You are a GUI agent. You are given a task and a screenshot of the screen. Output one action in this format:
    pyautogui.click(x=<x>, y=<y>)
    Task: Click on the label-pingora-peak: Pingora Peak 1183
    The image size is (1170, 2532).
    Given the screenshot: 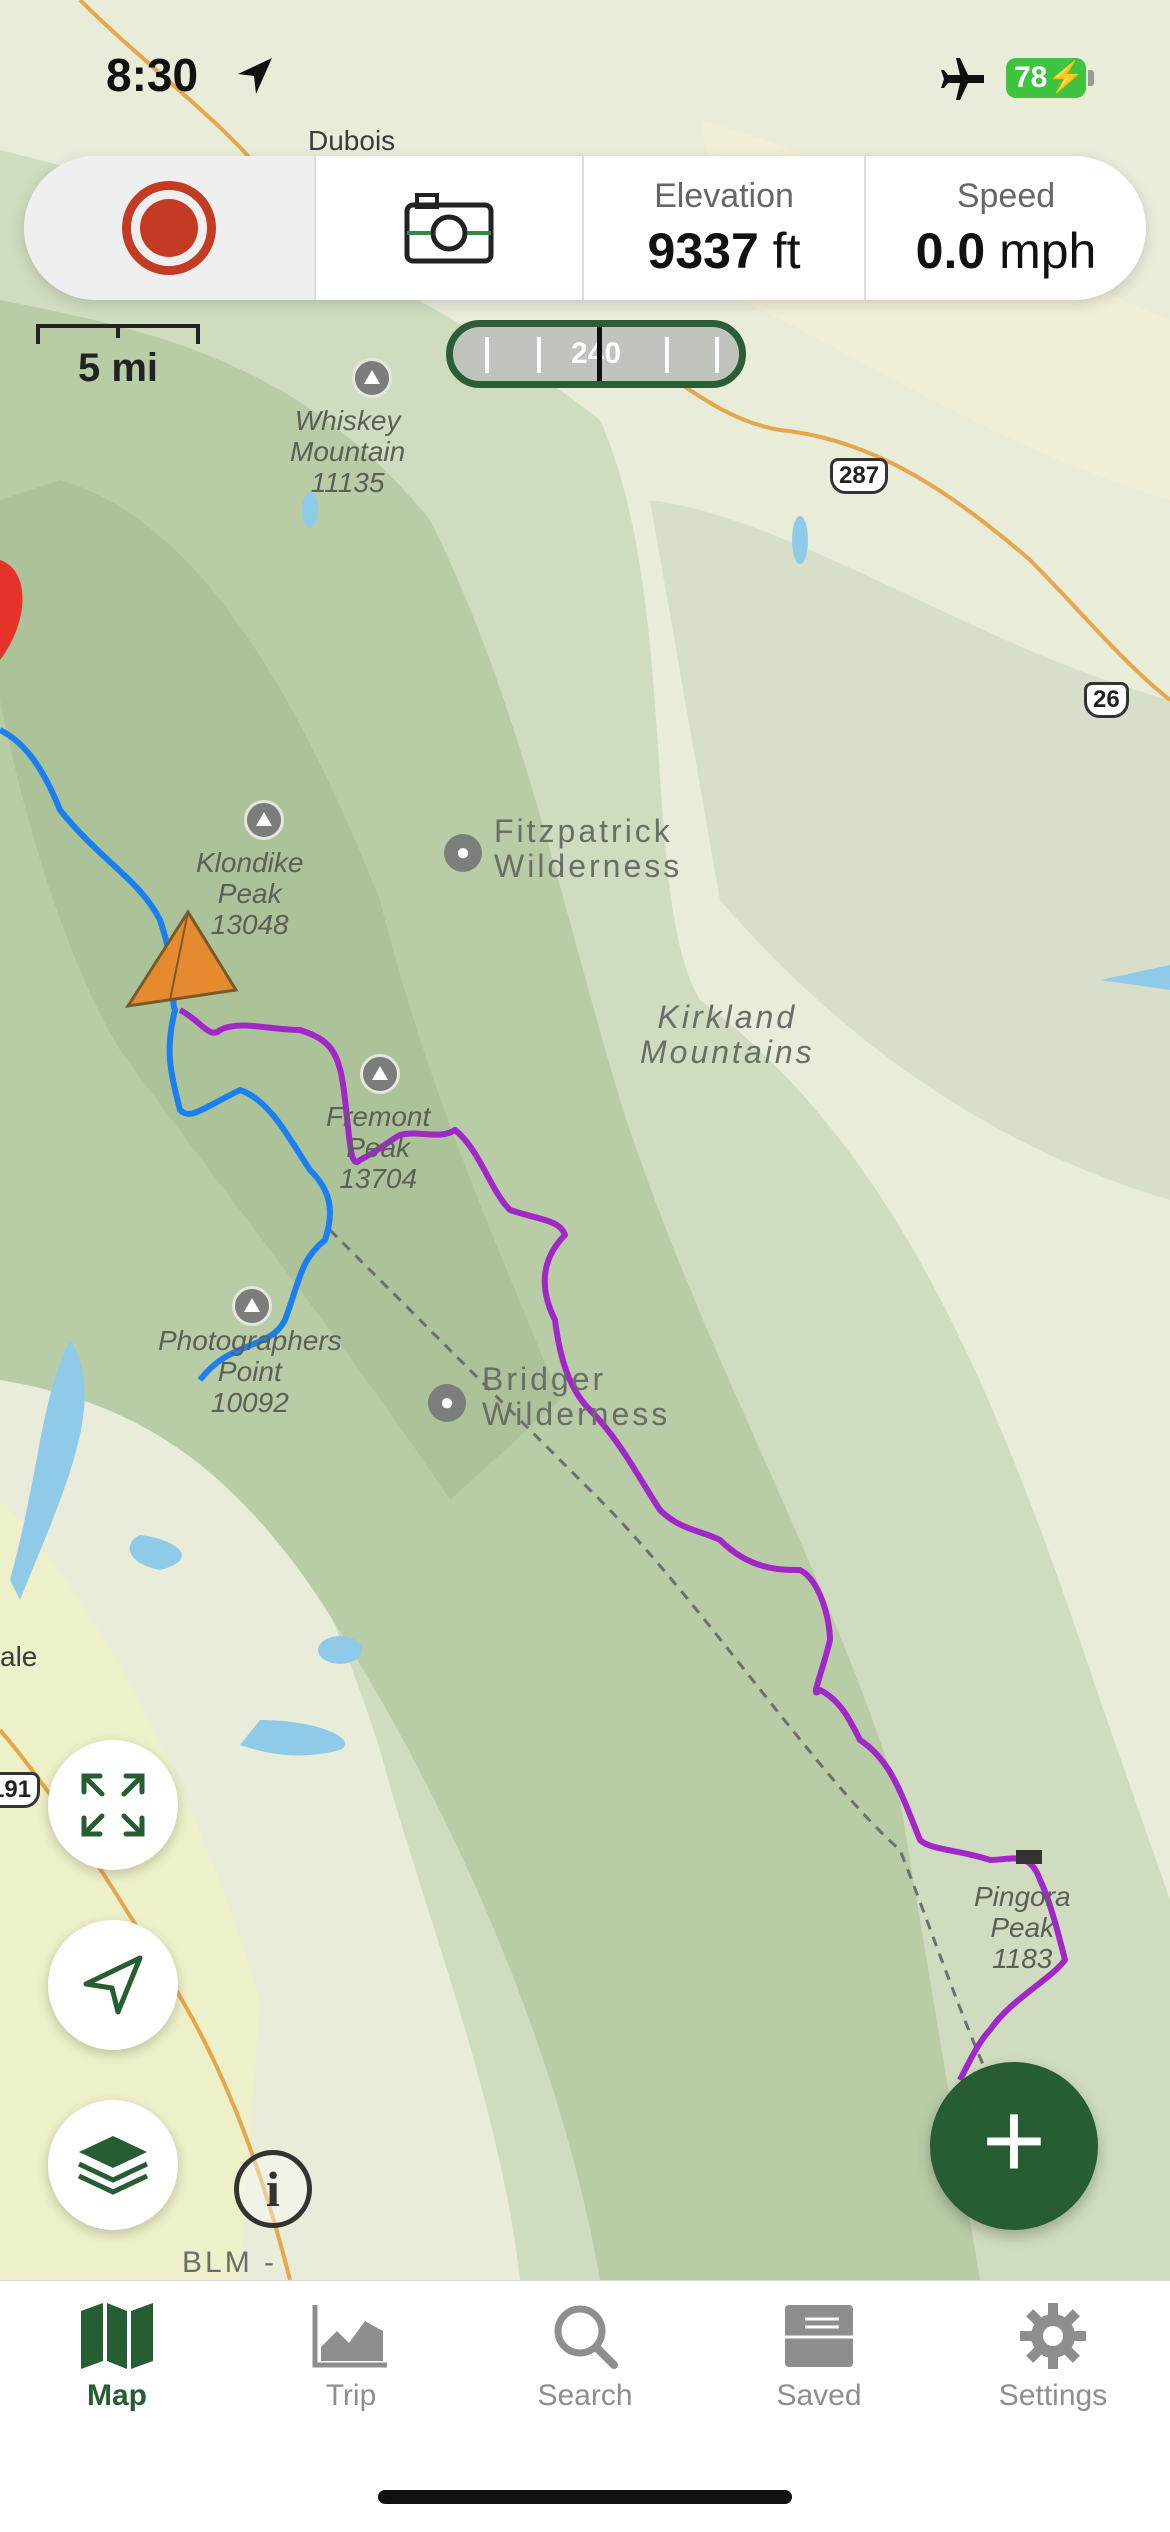 What is the action you would take?
    pyautogui.click(x=1022, y=1927)
    